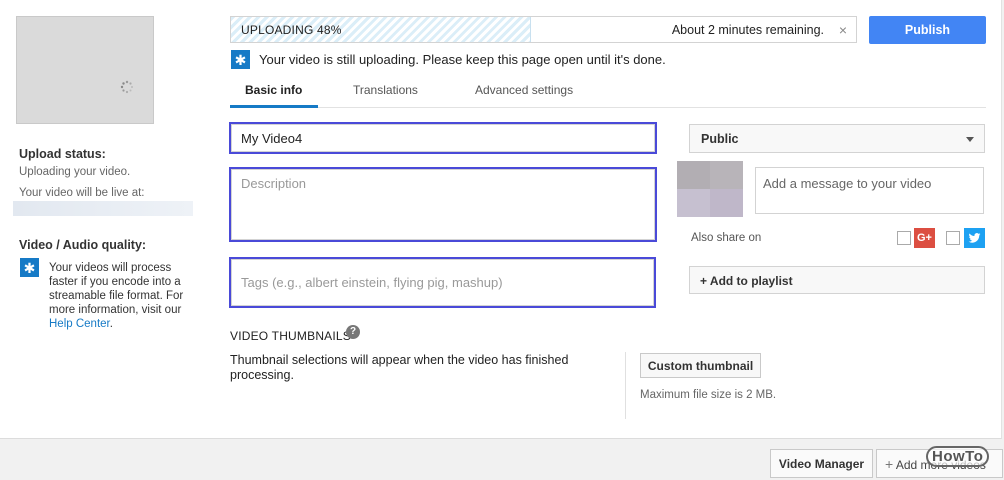 The width and height of the screenshot is (1004, 480). I want to click on time-remaining: About 2 minutes remaining., so click(747, 30).